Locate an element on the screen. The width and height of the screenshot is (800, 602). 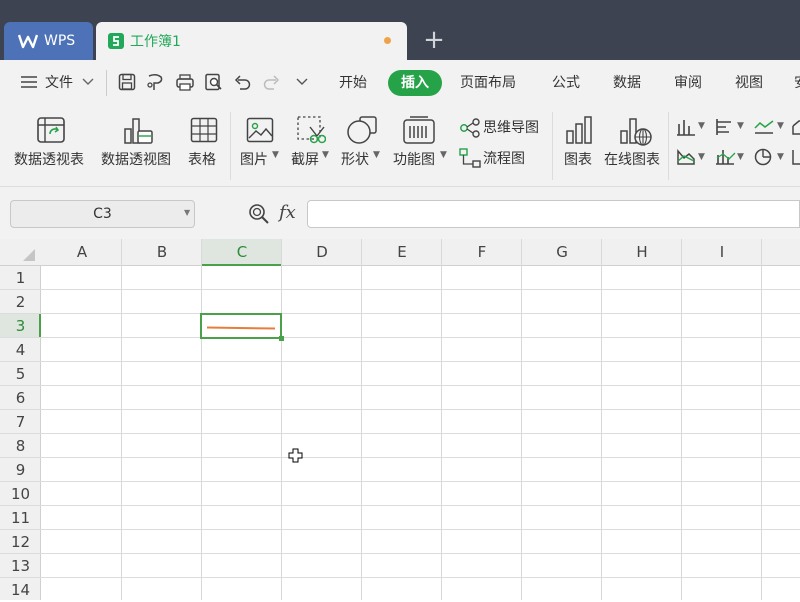
formula-input is located at coordinates (553, 214).